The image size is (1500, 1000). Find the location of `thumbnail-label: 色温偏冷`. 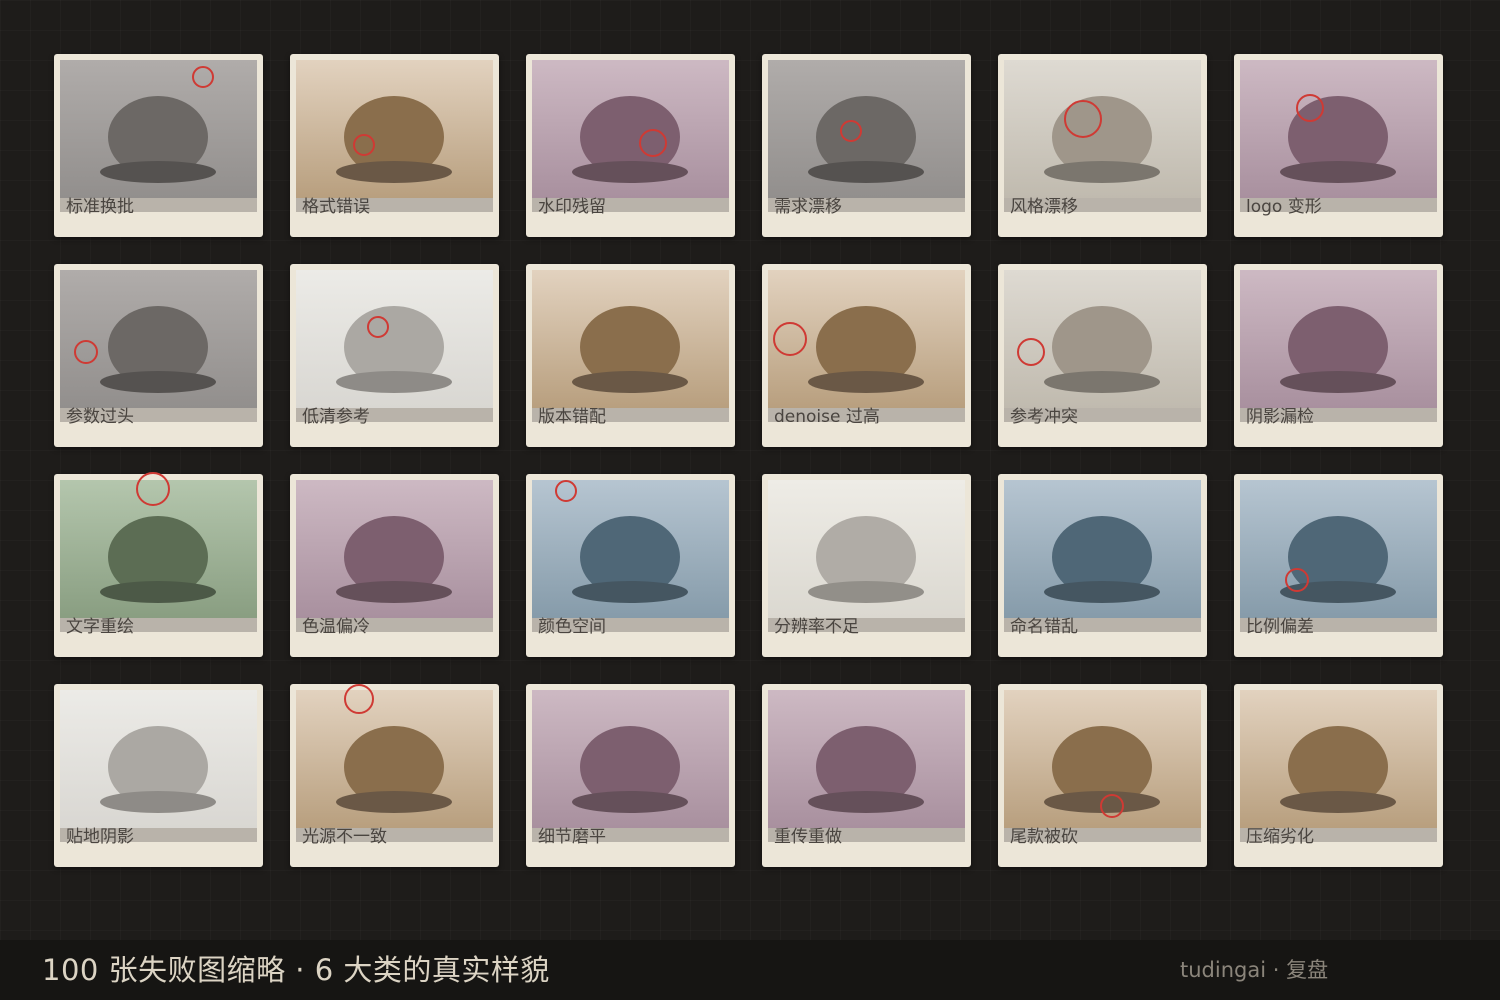

thumbnail-label: 色温偏冷 is located at coordinates (336, 627).